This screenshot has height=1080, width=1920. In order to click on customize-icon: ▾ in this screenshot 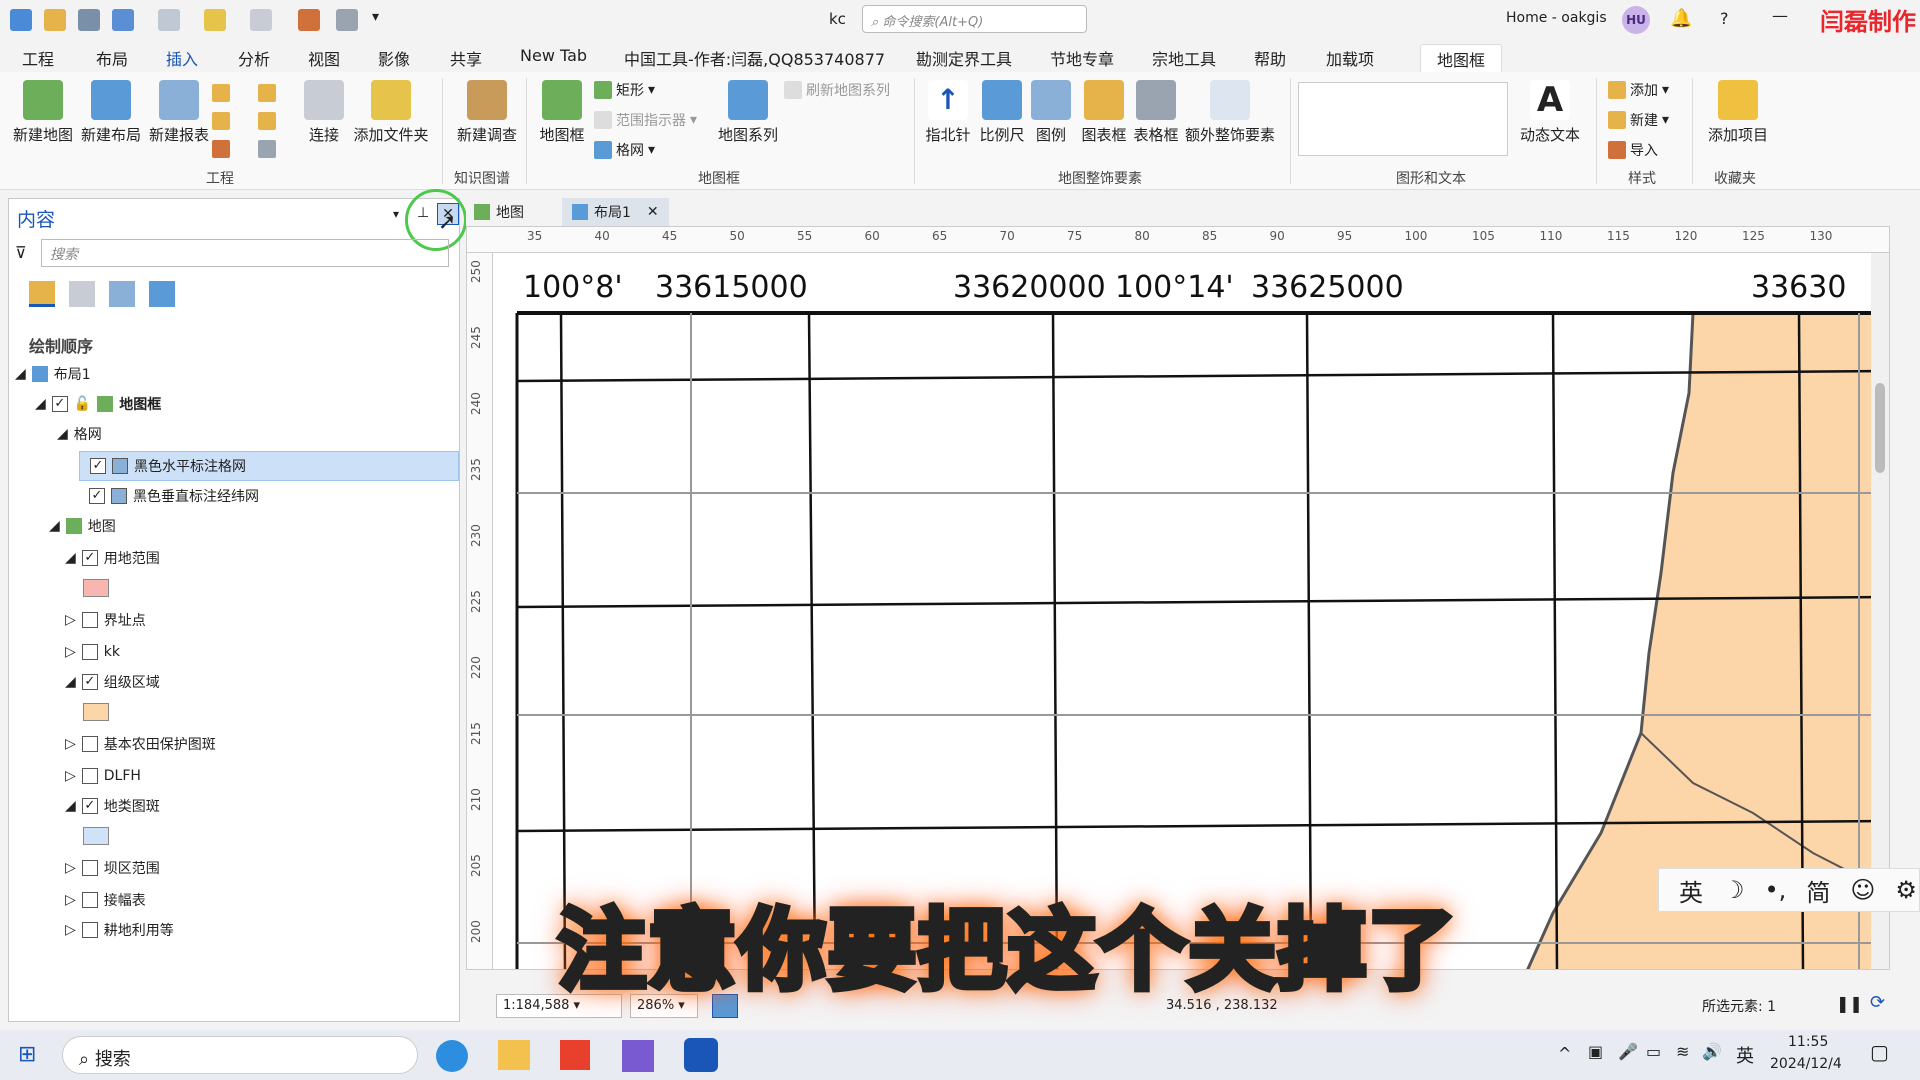, I will do `click(383, 20)`.